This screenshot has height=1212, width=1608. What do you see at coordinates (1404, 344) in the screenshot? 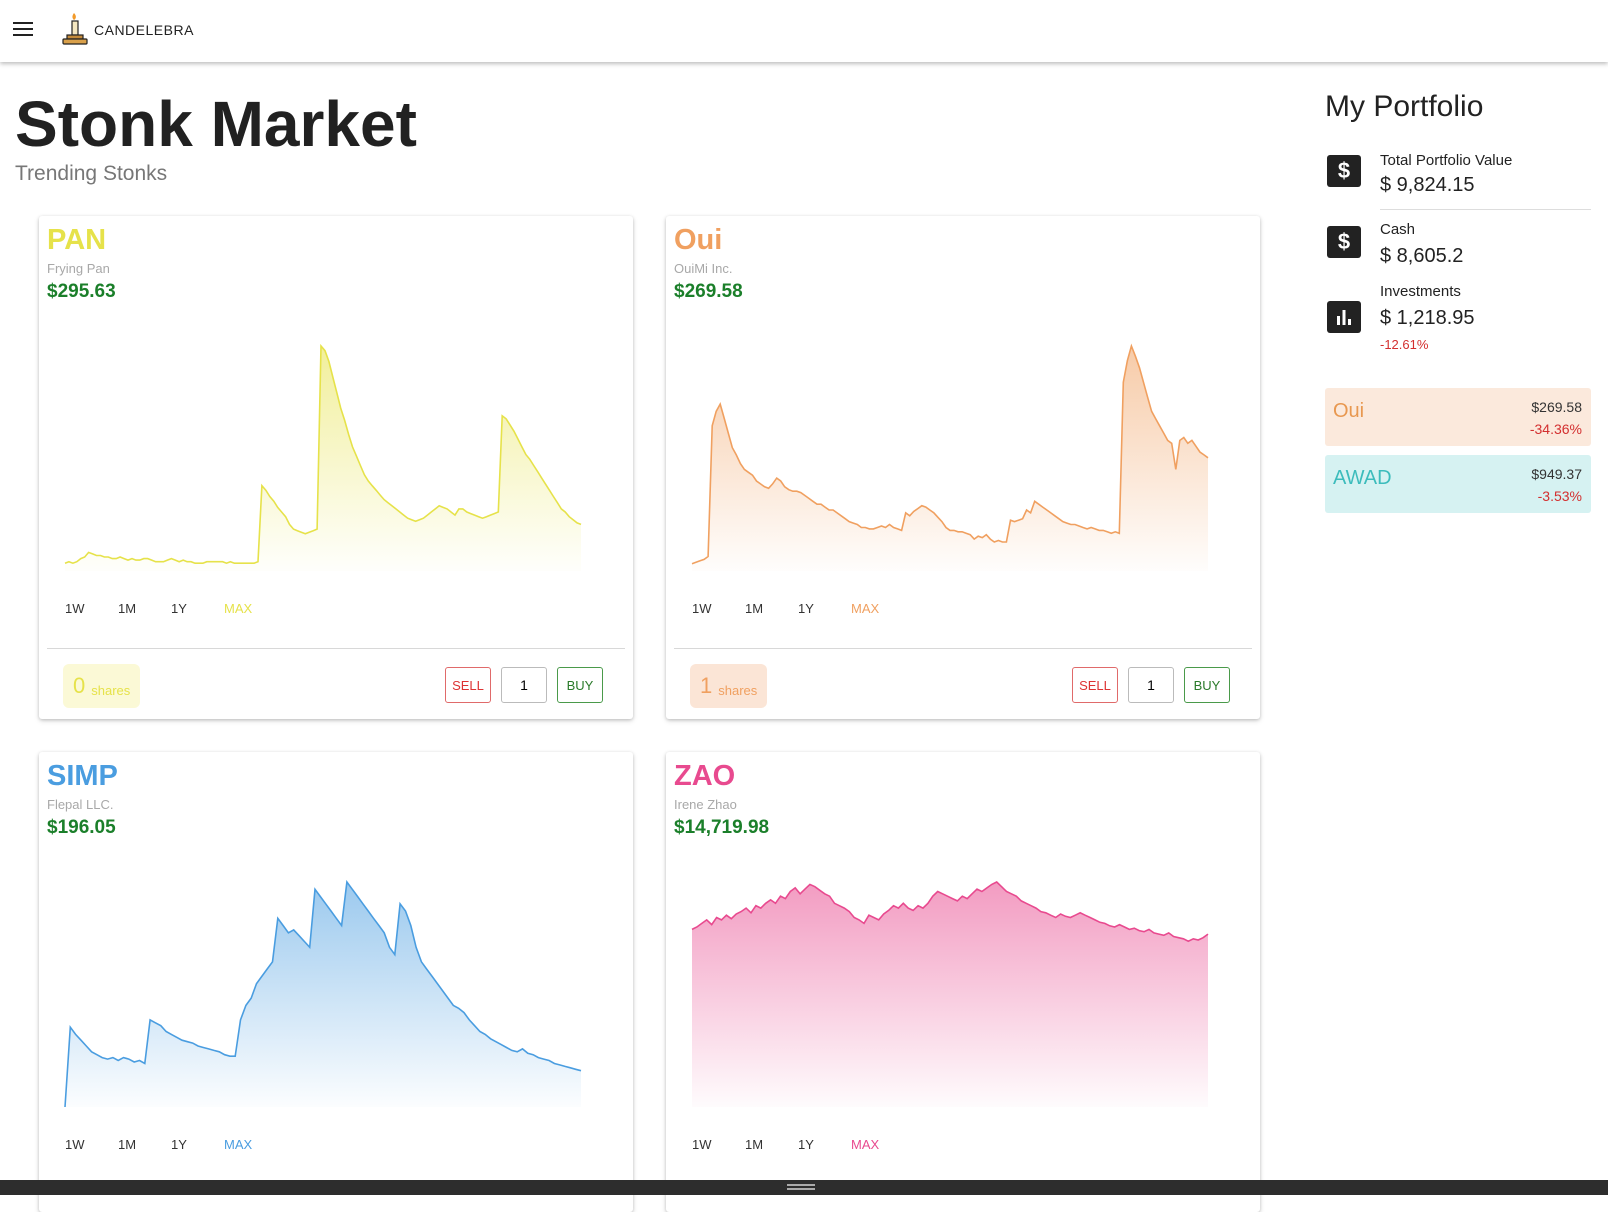
I see `investments-change: -12.61%` at bounding box center [1404, 344].